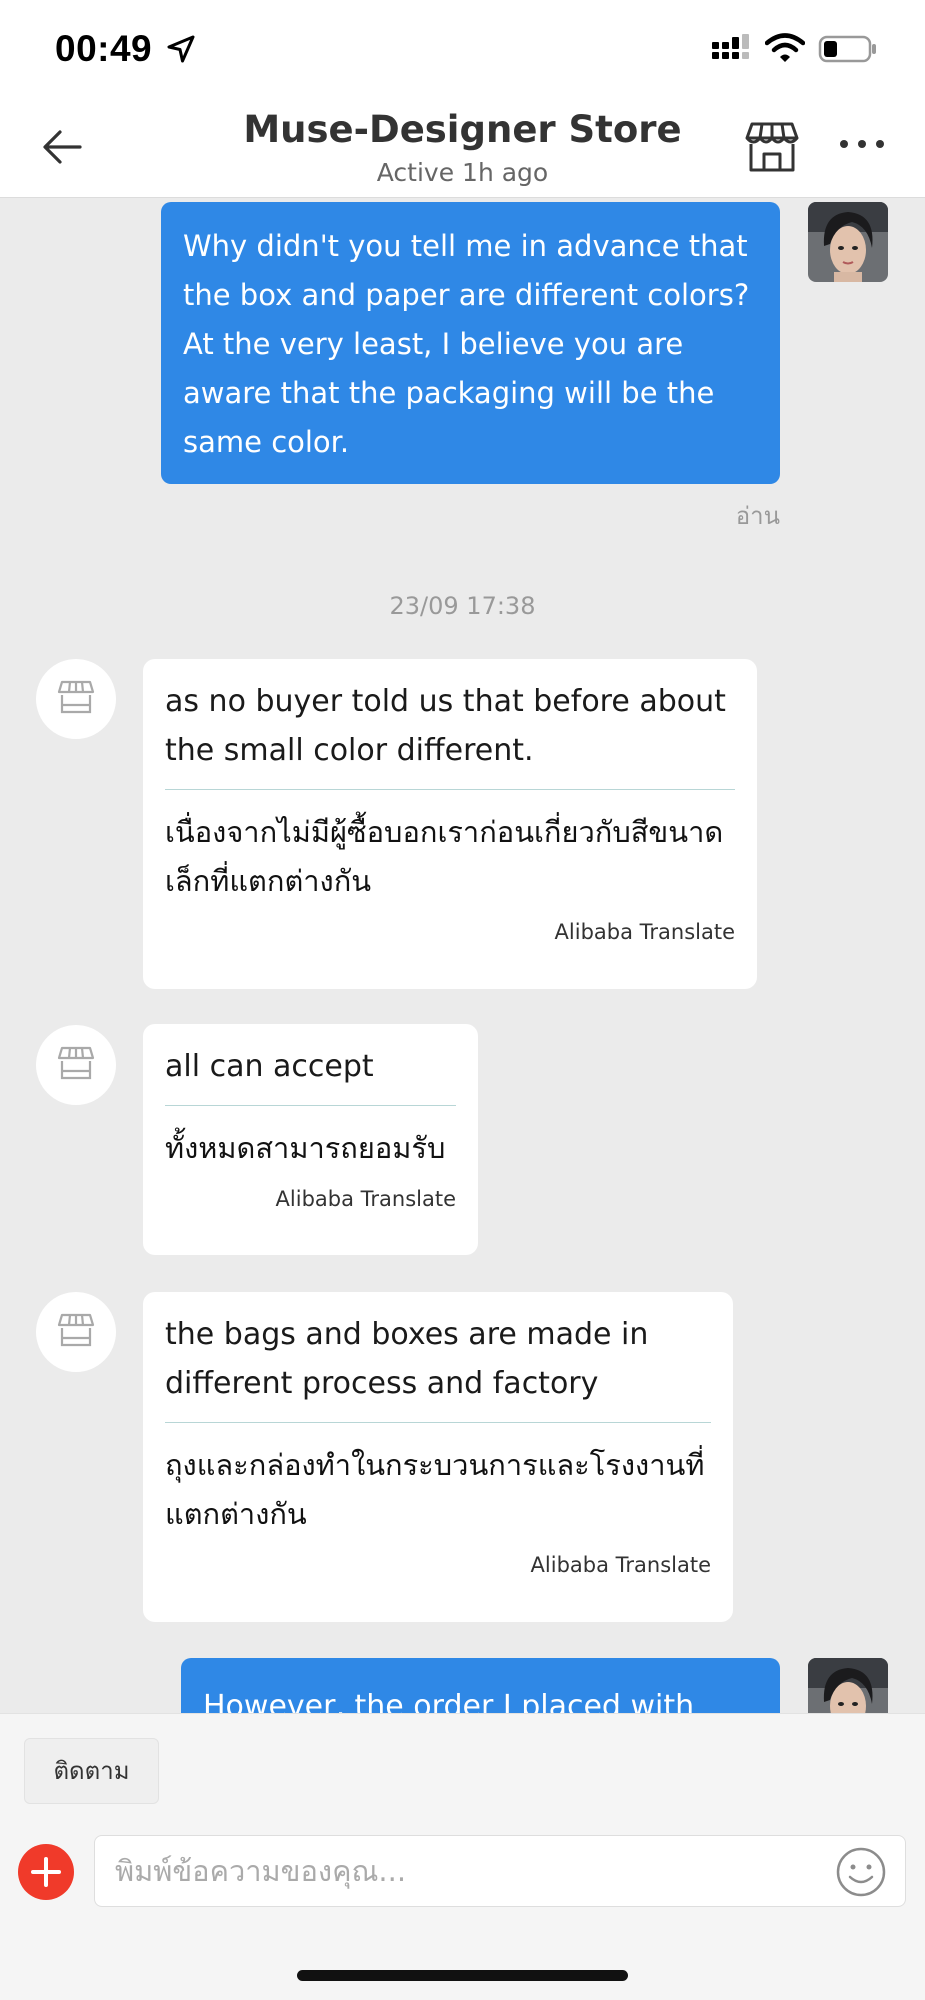 The height and width of the screenshot is (2000, 925). I want to click on signal-icon, so click(730, 46).